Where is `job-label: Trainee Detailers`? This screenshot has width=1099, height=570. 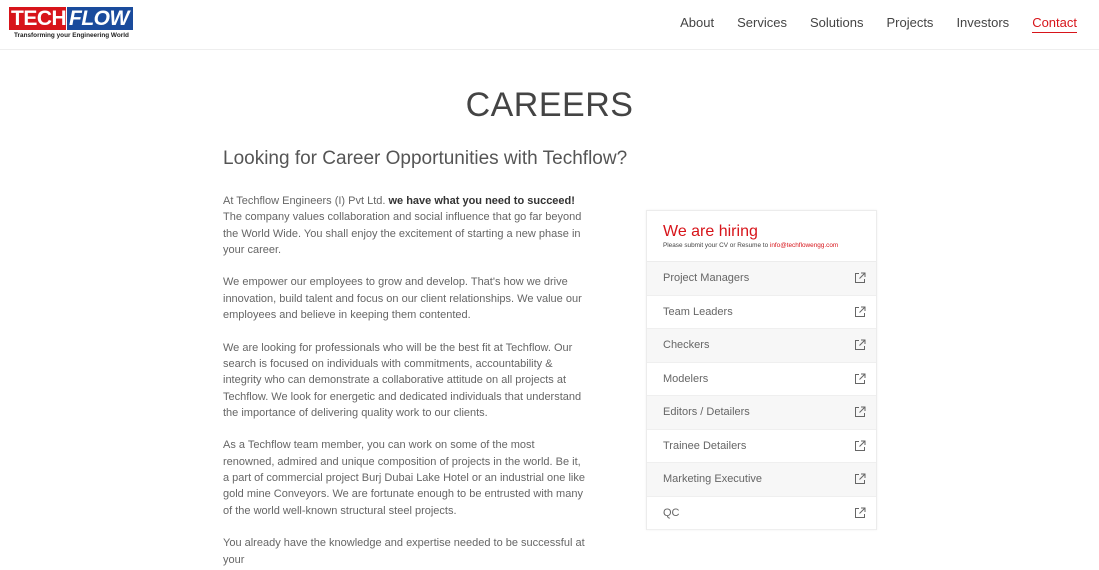 job-label: Trainee Detailers is located at coordinates (705, 445).